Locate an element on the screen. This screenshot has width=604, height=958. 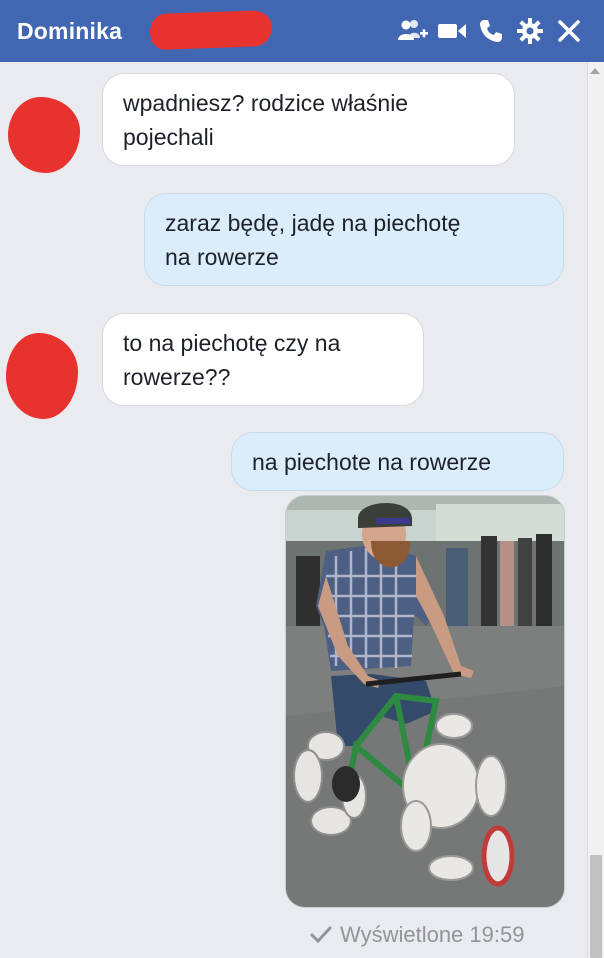
redaction-mark is located at coordinates (211, 30).